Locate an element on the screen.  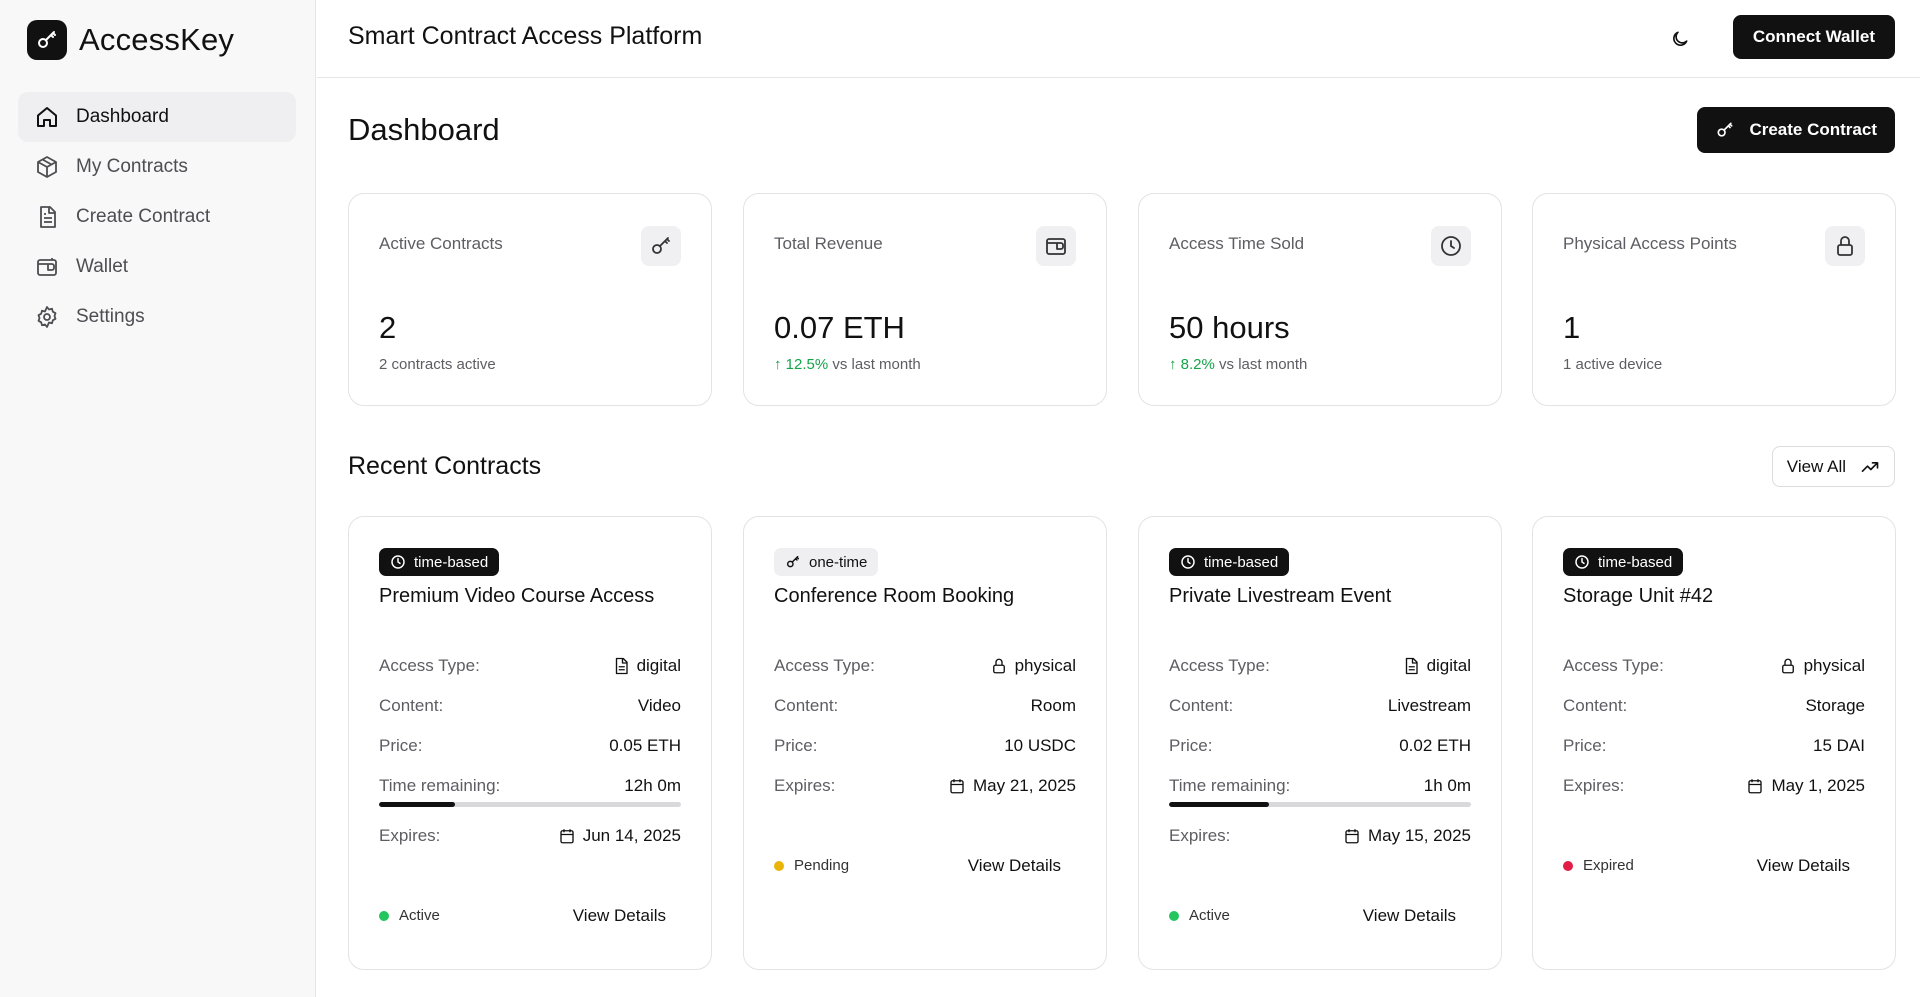
sidebar-item-wallet: Wallet is located at coordinates (157, 267).